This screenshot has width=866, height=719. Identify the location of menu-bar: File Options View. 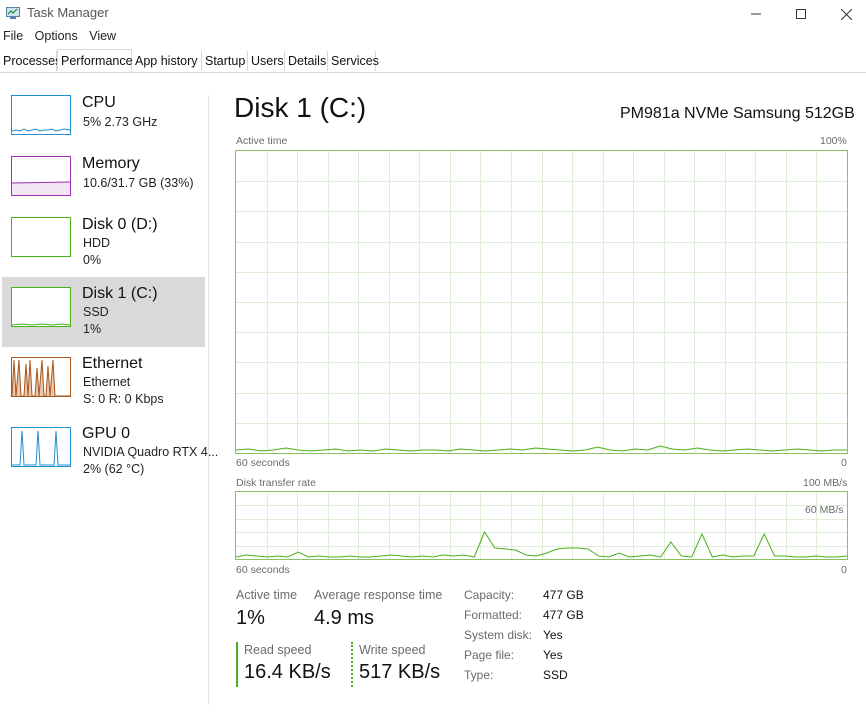
(60, 38).